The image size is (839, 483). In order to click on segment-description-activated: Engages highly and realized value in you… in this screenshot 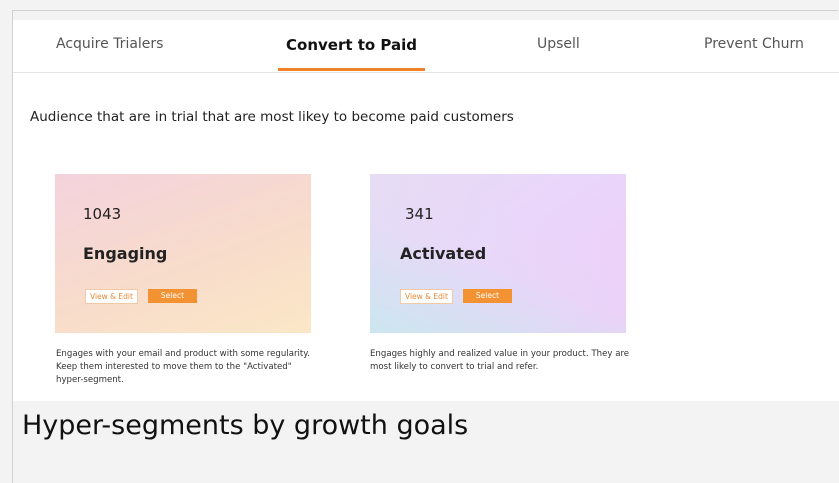, I will do `click(500, 360)`.